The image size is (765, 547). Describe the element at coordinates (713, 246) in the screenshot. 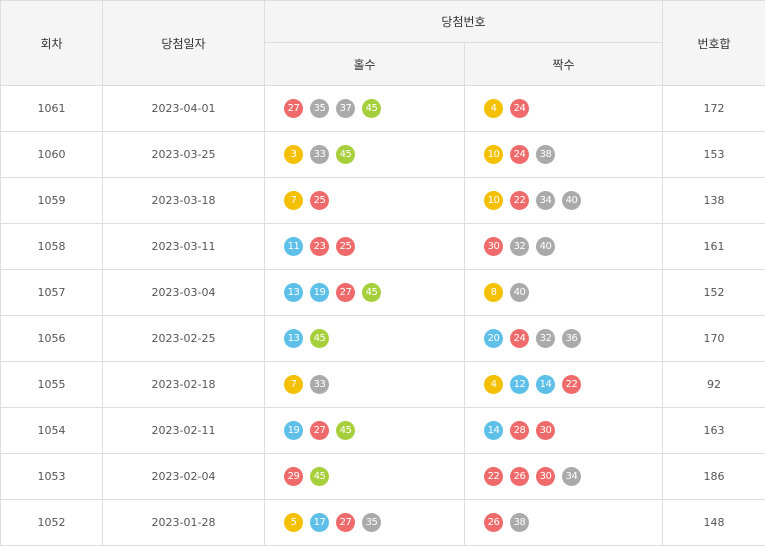

I see `sum-cell: 161` at that location.